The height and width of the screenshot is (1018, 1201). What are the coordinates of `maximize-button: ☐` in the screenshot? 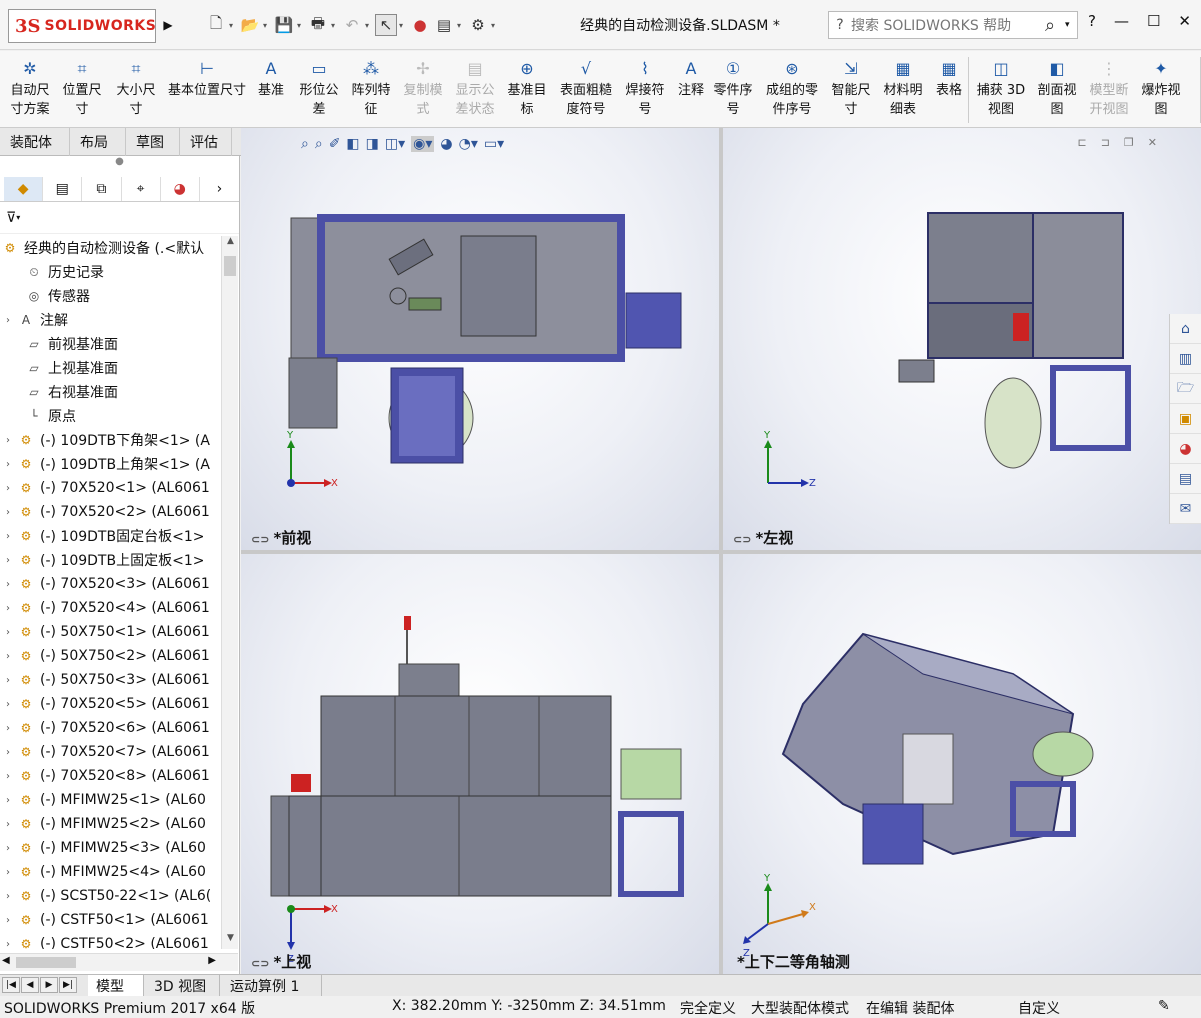 It's located at (1153, 25).